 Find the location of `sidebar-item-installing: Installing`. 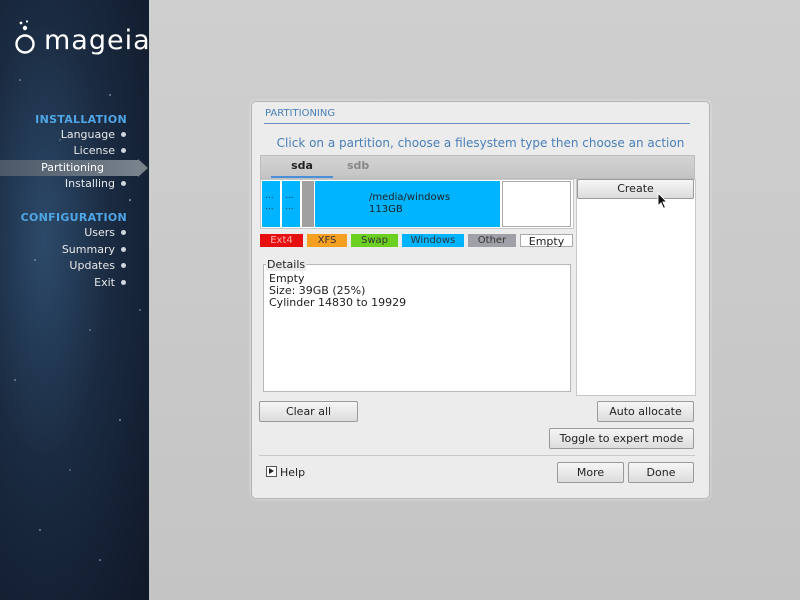

sidebar-item-installing: Installing is located at coordinates (74, 184).